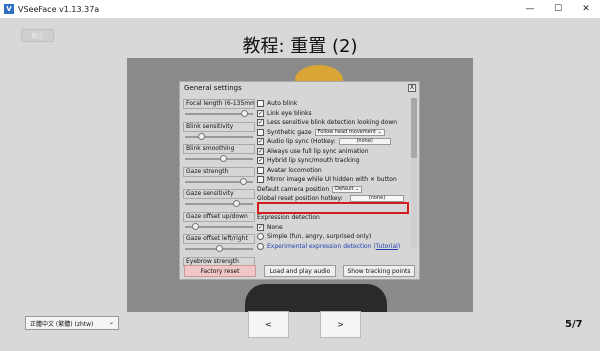 This screenshot has height=351, width=600. What do you see at coordinates (333, 114) in the screenshot?
I see `link-eye-blinks-option: ✓ Link eye blinks` at bounding box center [333, 114].